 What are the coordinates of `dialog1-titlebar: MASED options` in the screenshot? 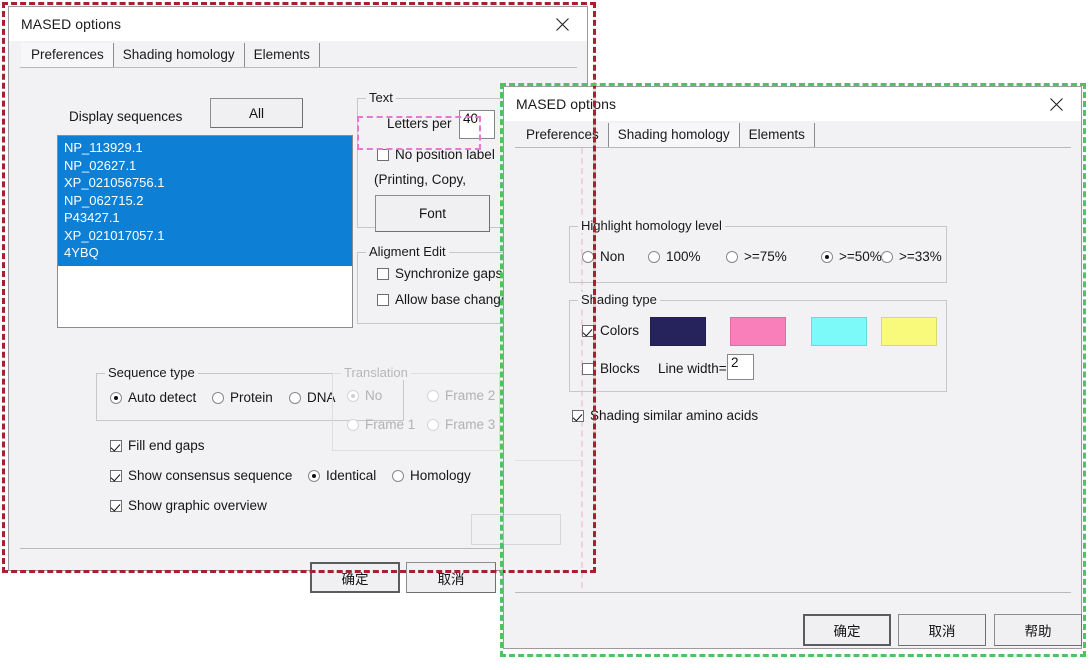 It's located at (298, 24).